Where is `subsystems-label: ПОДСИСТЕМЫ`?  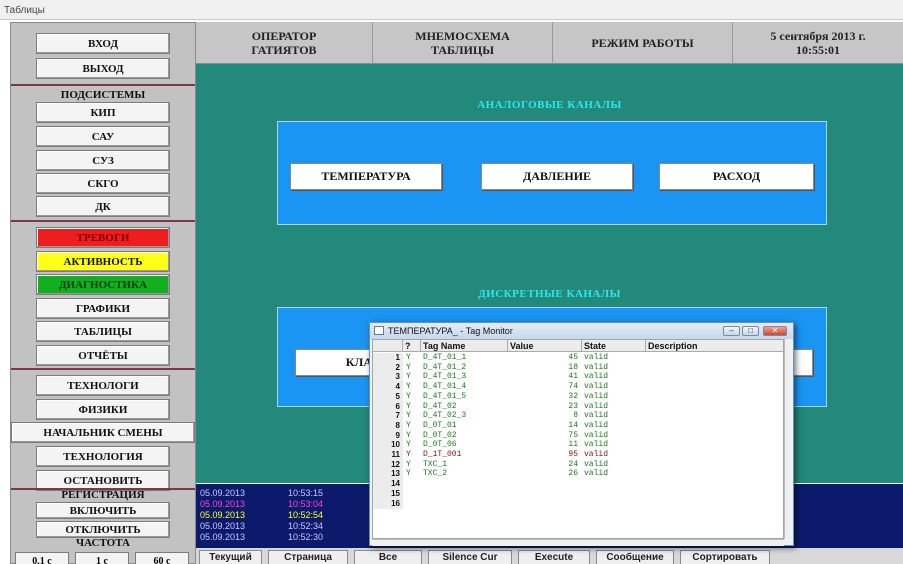 subsystems-label: ПОДСИСТЕМЫ is located at coordinates (103, 95).